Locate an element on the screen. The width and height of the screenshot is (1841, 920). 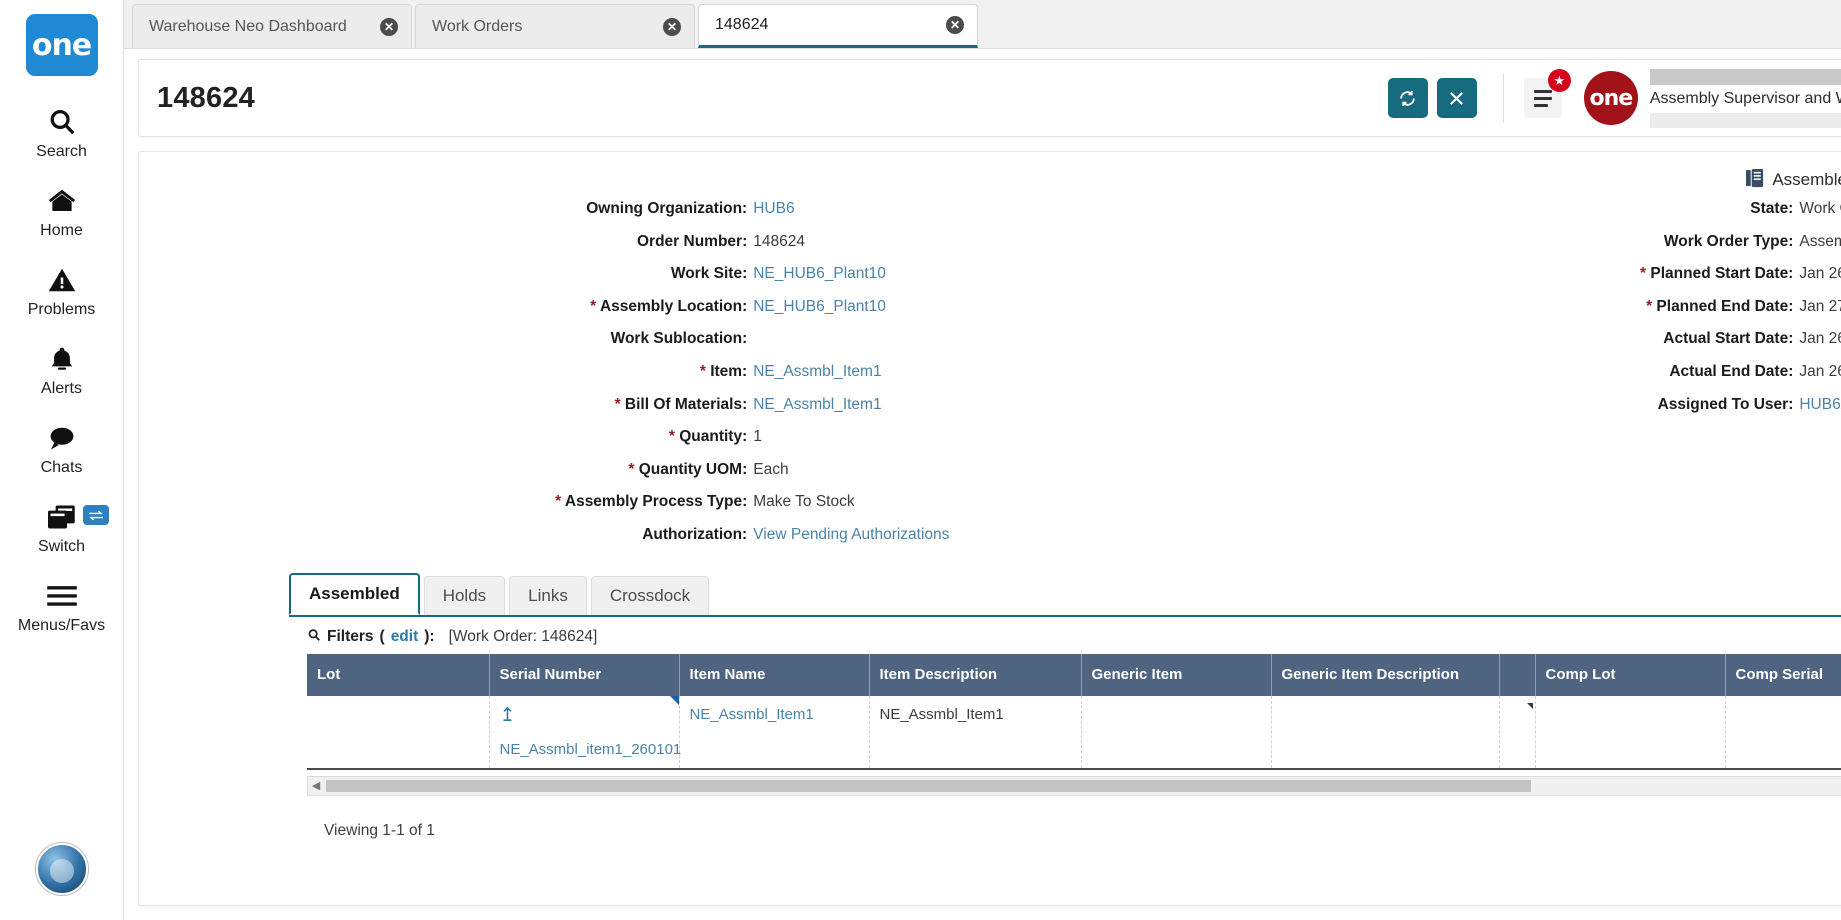
sidebar-item-label: Chats is located at coordinates (61, 467).